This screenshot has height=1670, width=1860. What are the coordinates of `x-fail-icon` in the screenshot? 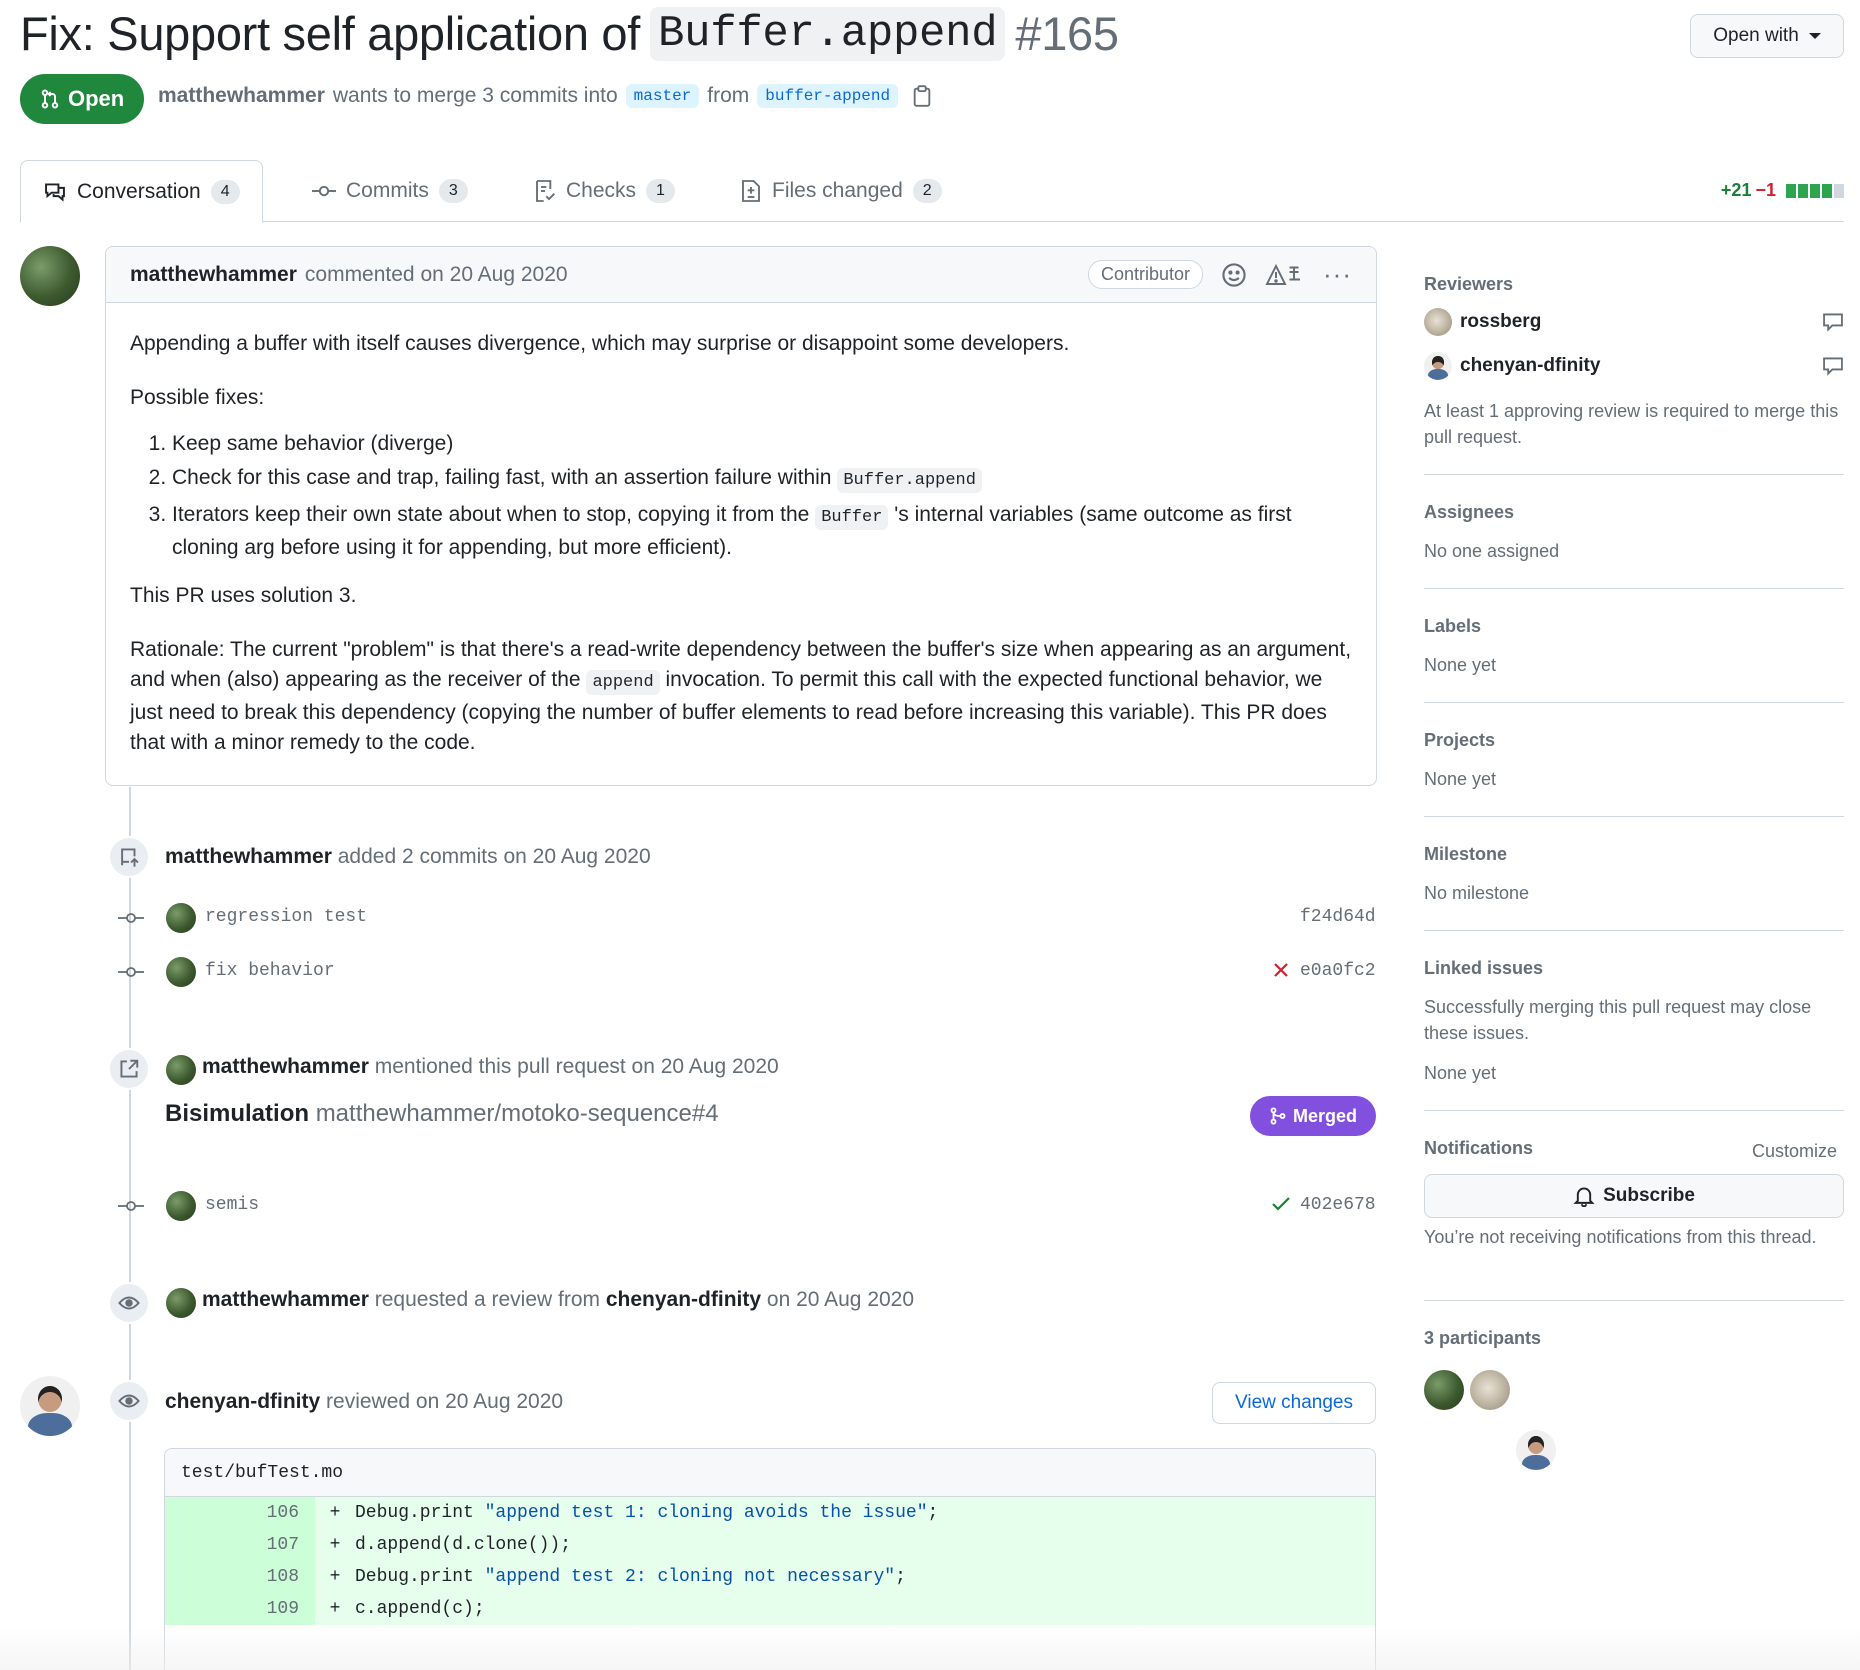 It's located at (1281, 970).